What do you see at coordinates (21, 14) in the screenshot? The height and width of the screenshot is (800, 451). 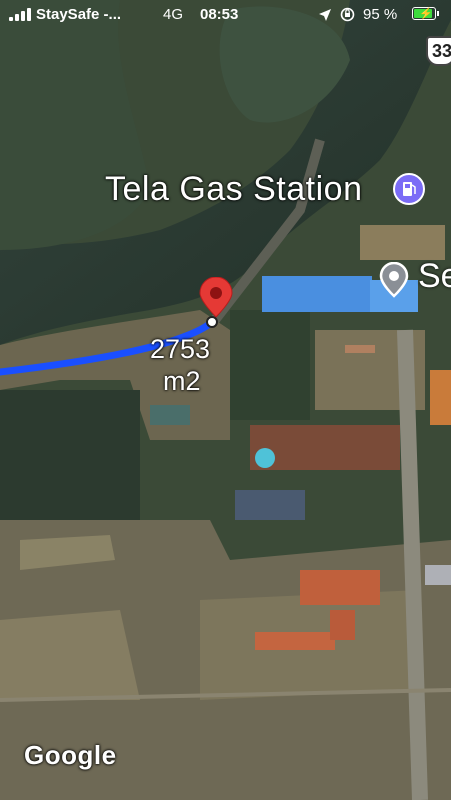 I see `signal-icon` at bounding box center [21, 14].